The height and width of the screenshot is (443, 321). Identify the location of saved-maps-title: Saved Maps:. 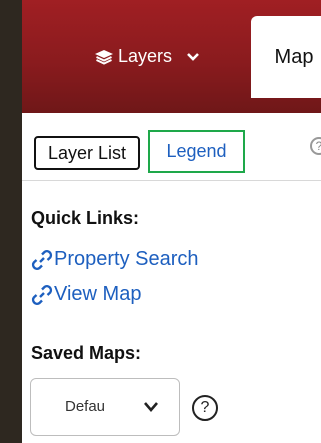
(86, 353).